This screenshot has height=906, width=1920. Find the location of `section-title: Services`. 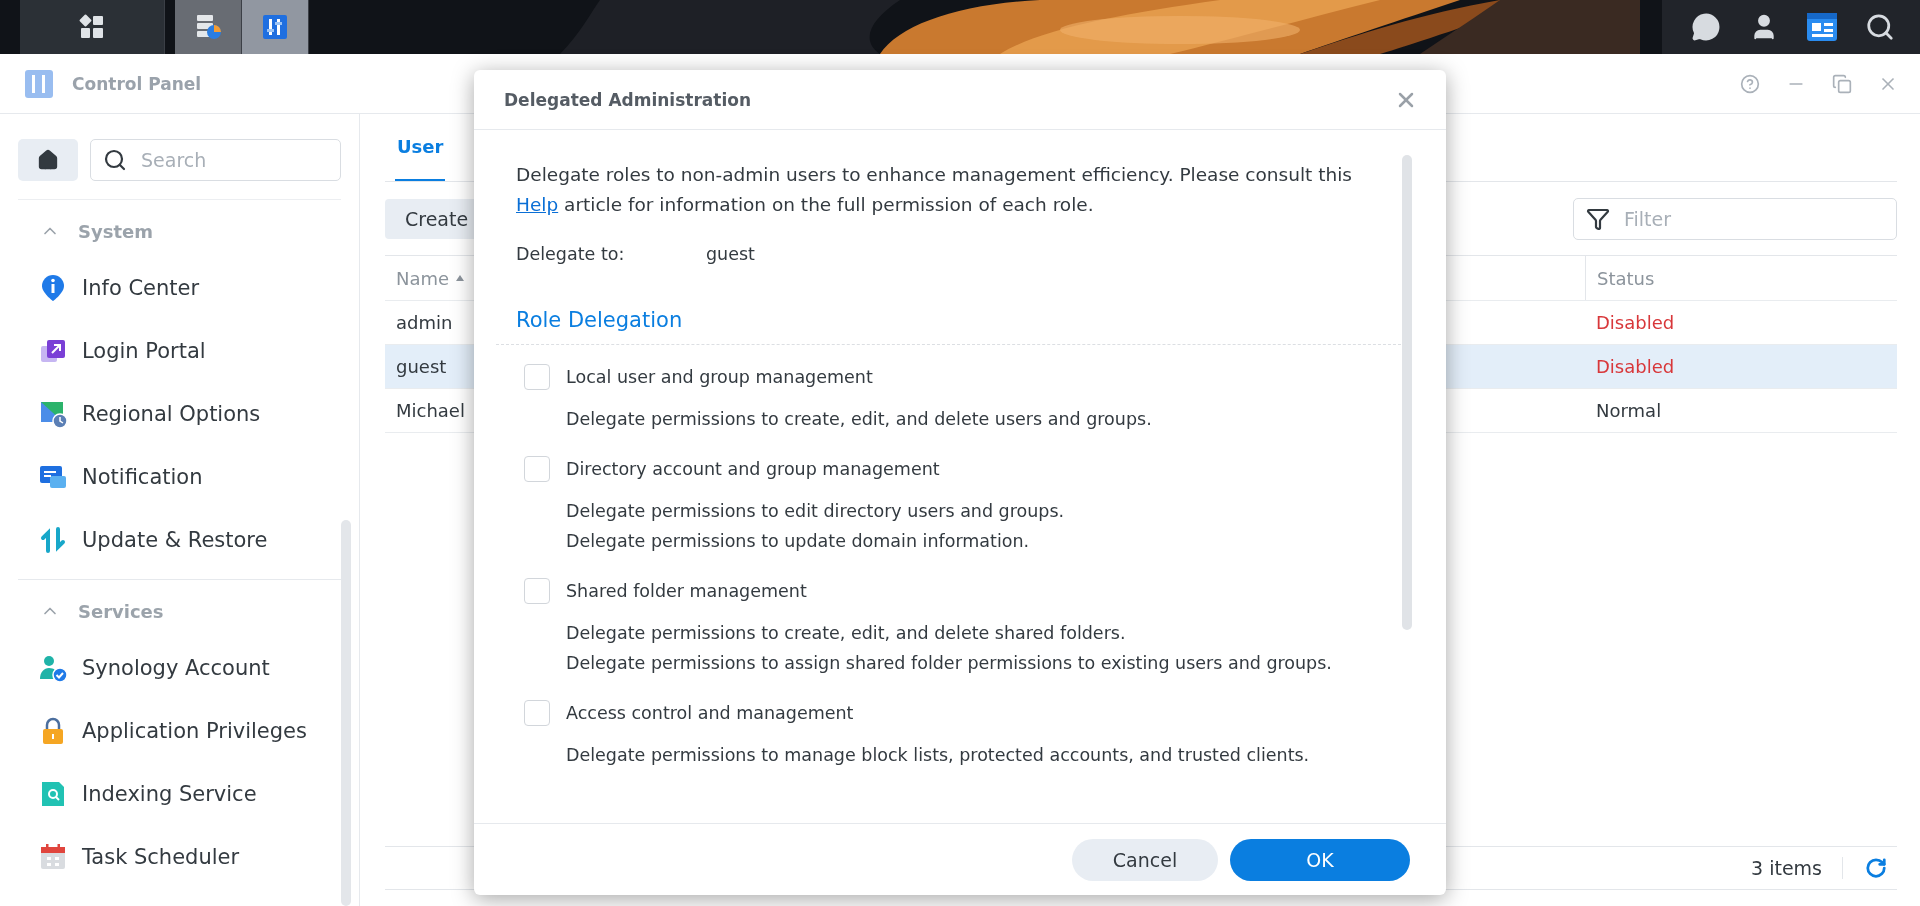

section-title: Services is located at coordinates (121, 611).